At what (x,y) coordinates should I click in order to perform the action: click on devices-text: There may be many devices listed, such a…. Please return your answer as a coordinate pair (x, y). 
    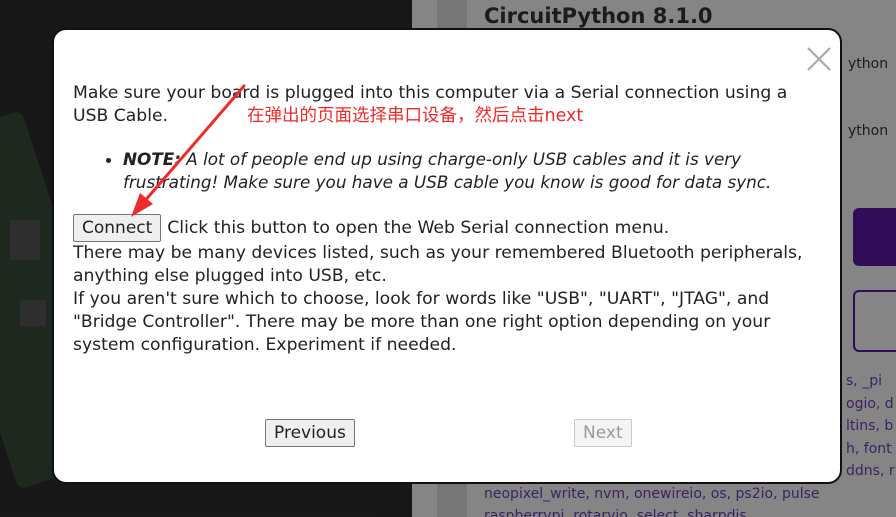
    Looking at the image, I should click on (438, 264).